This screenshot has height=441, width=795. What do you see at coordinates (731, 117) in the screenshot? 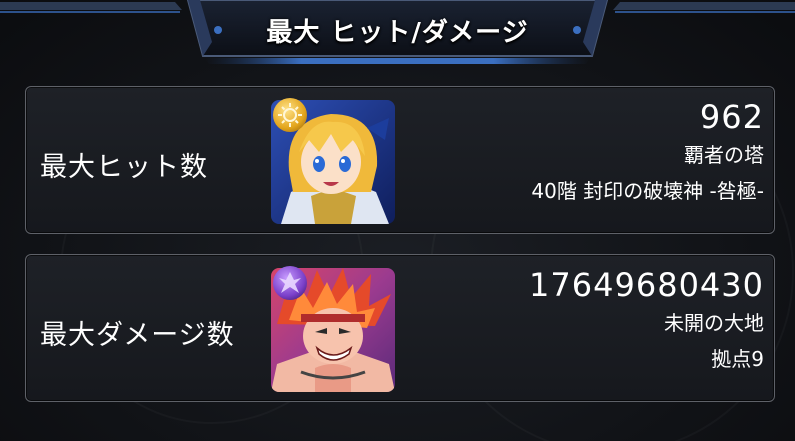
I see `max-hit-value: 962` at bounding box center [731, 117].